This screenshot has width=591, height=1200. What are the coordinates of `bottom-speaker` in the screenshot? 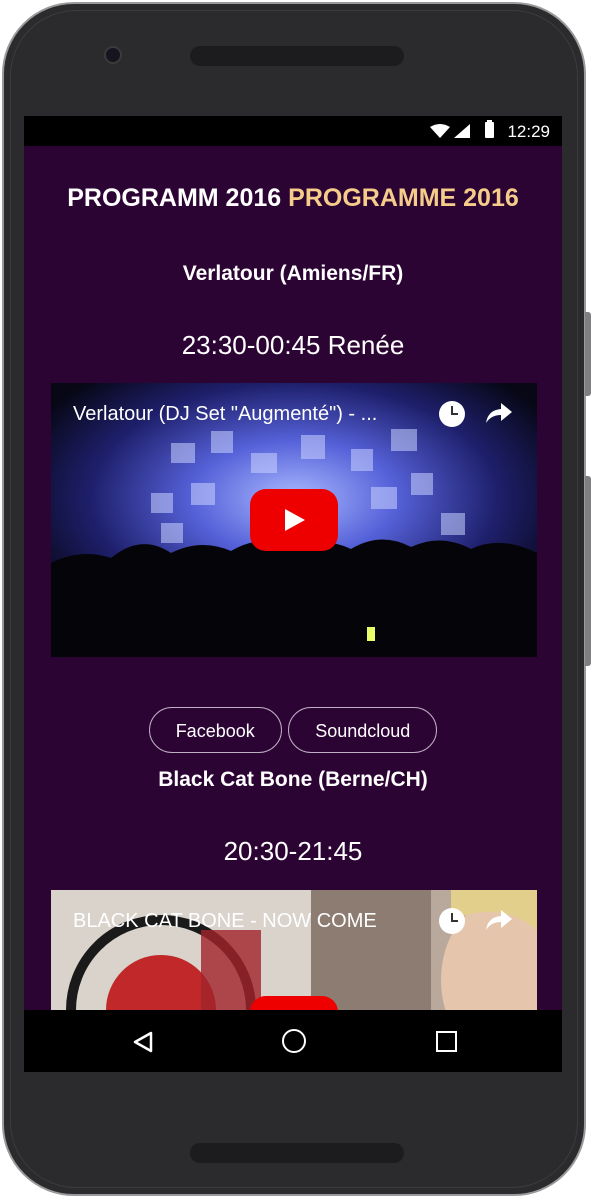 It's located at (297, 1153).